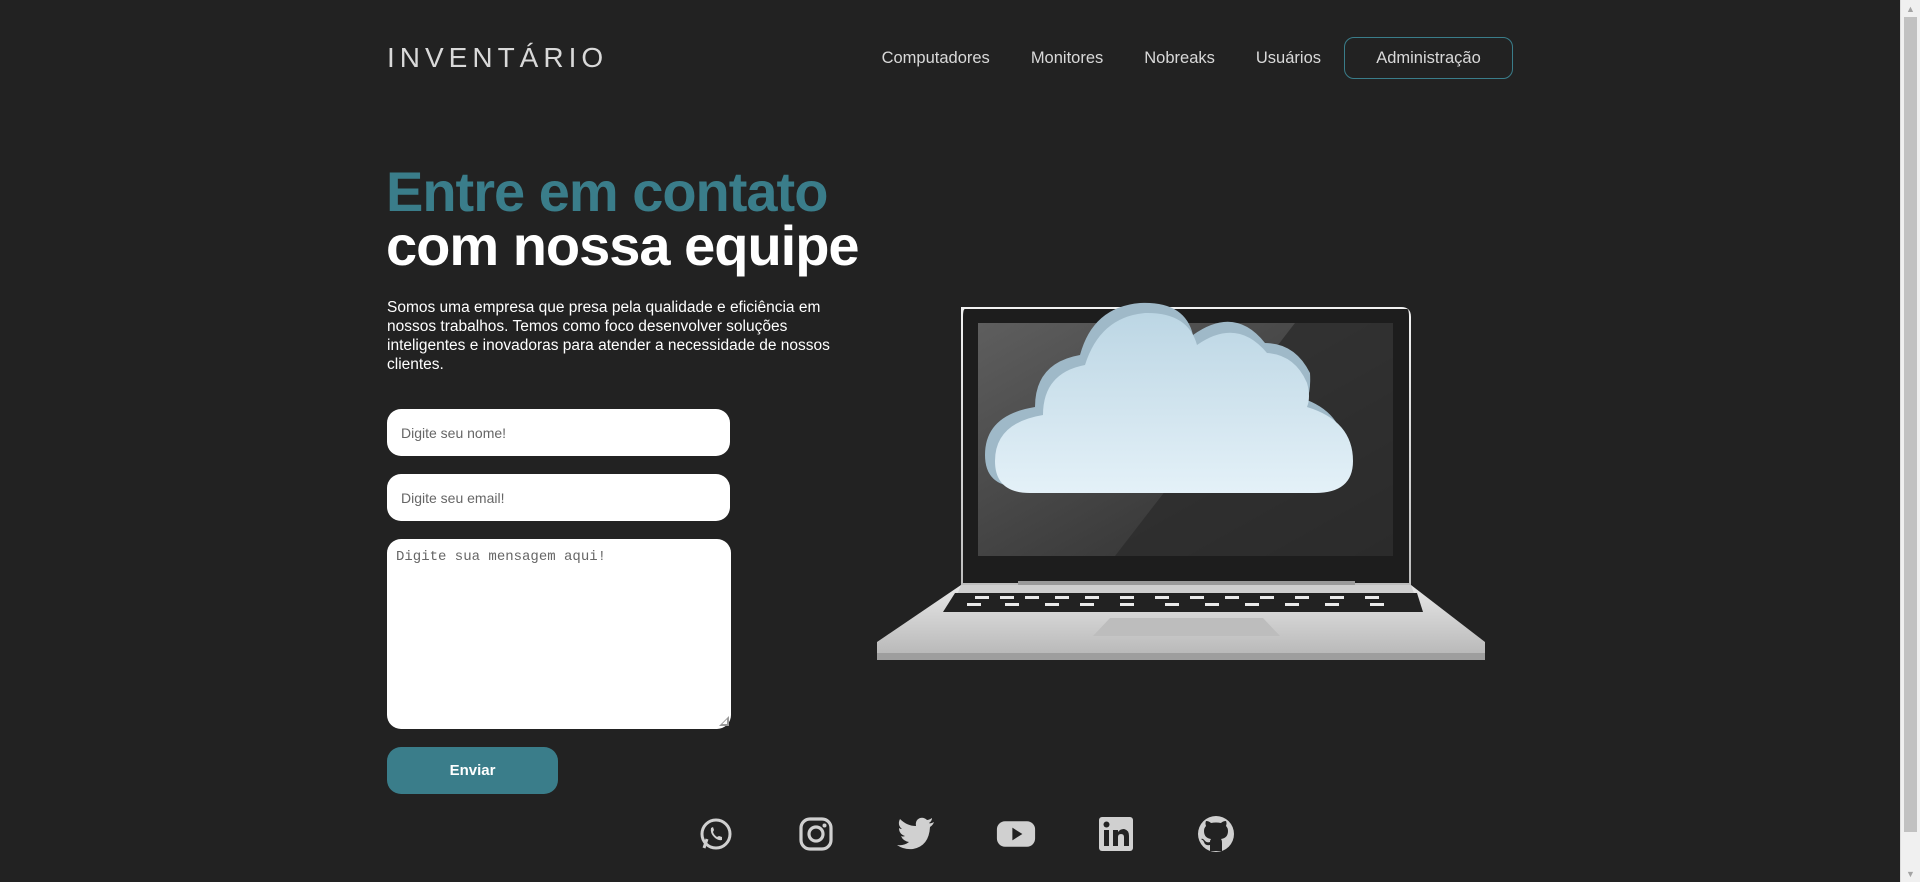 The width and height of the screenshot is (1920, 882). Describe the element at coordinates (966, 834) in the screenshot. I see `social-links` at that location.